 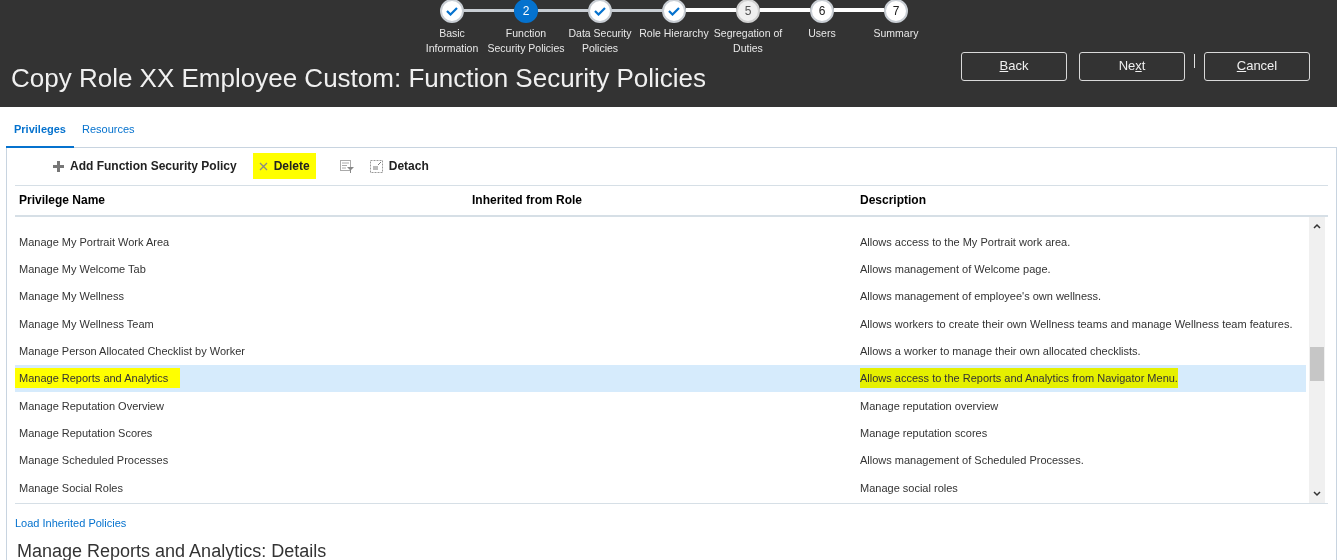 I want to click on train-step-label: Function Security Policies, so click(x=526, y=41).